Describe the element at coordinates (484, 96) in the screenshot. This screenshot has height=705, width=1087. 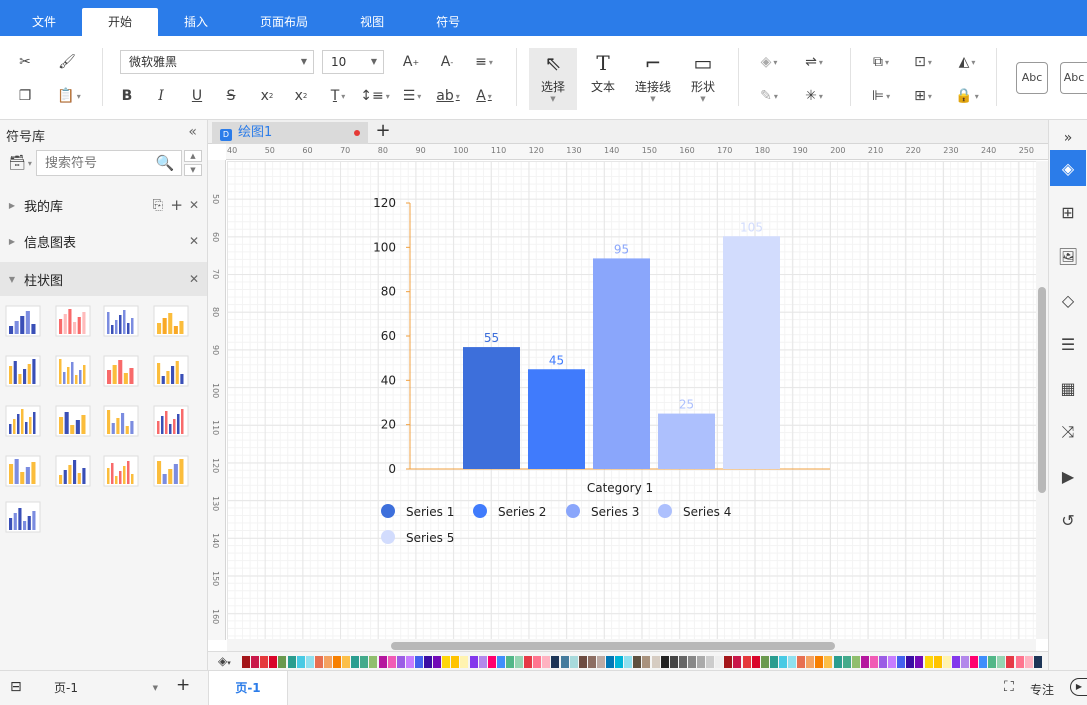
I see `font-color-icon: A ▾` at that location.